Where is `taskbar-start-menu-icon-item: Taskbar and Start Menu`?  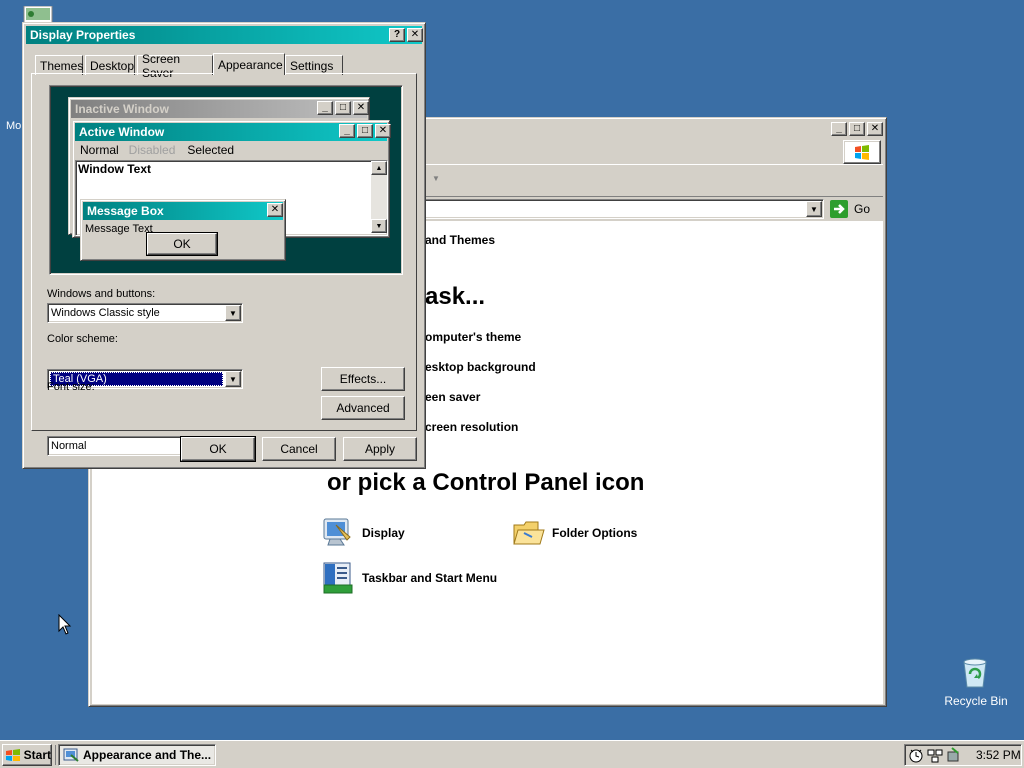
taskbar-start-menu-icon-item: Taskbar and Start Menu is located at coordinates (409, 578).